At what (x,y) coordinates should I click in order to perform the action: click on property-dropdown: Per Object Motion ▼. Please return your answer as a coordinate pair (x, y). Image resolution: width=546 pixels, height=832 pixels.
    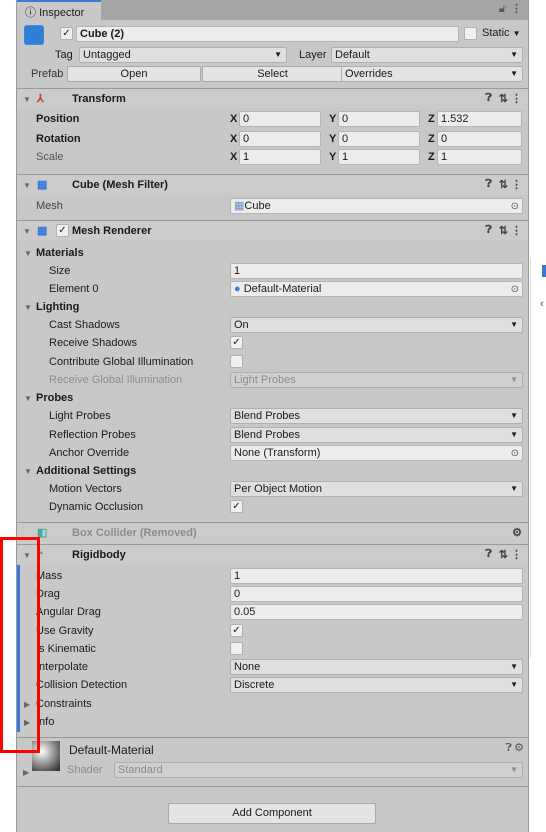
    Looking at the image, I should click on (376, 489).